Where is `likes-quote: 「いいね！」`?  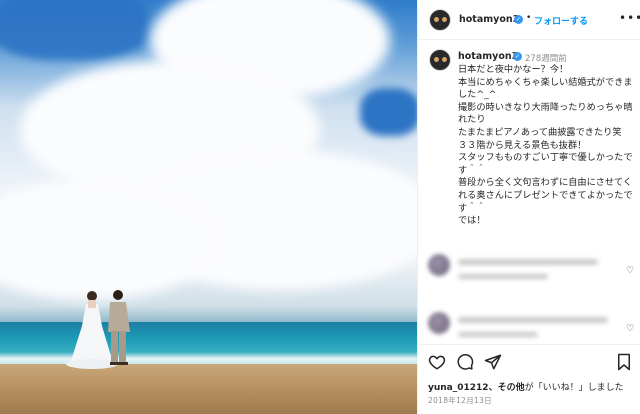
likes-quote: 「いいね！」 is located at coordinates (560, 388).